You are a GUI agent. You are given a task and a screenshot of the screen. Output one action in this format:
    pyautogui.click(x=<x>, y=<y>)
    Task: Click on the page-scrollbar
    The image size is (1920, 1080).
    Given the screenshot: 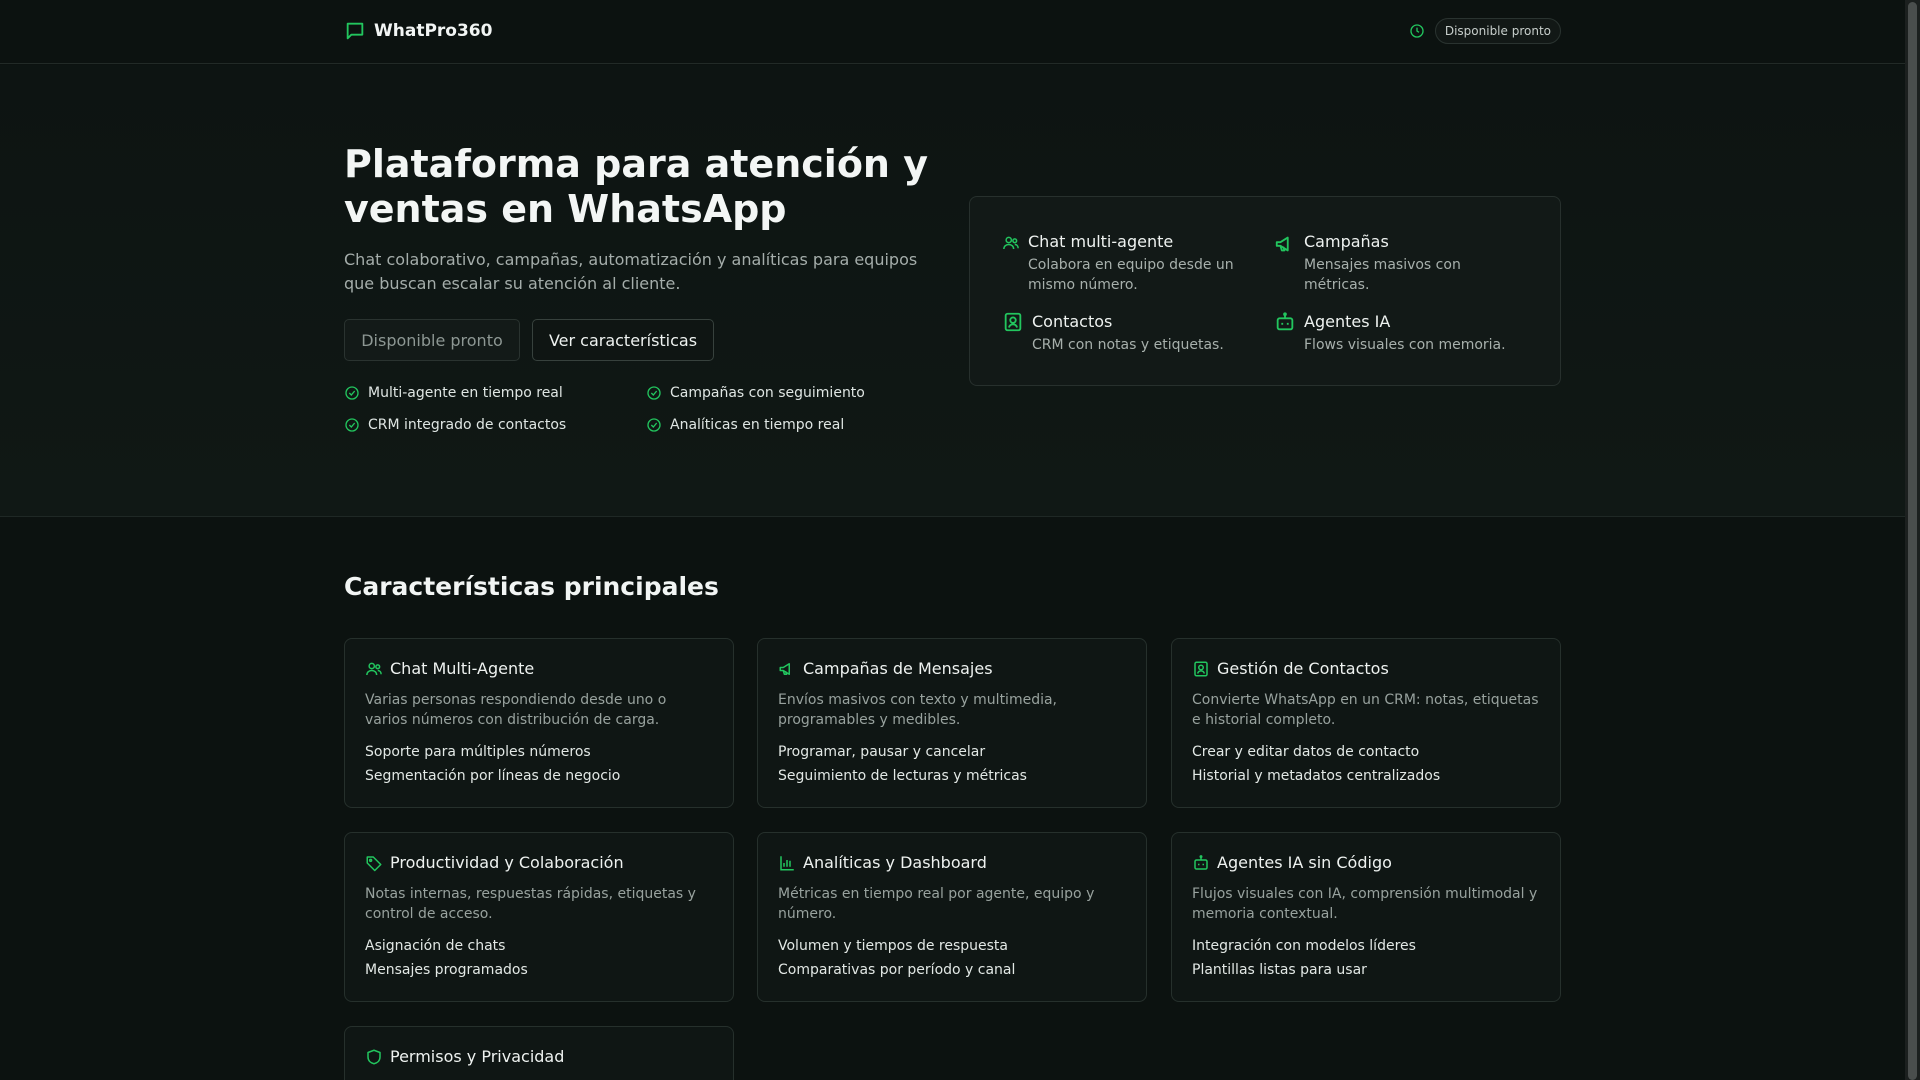 What is the action you would take?
    pyautogui.click(x=1912, y=540)
    